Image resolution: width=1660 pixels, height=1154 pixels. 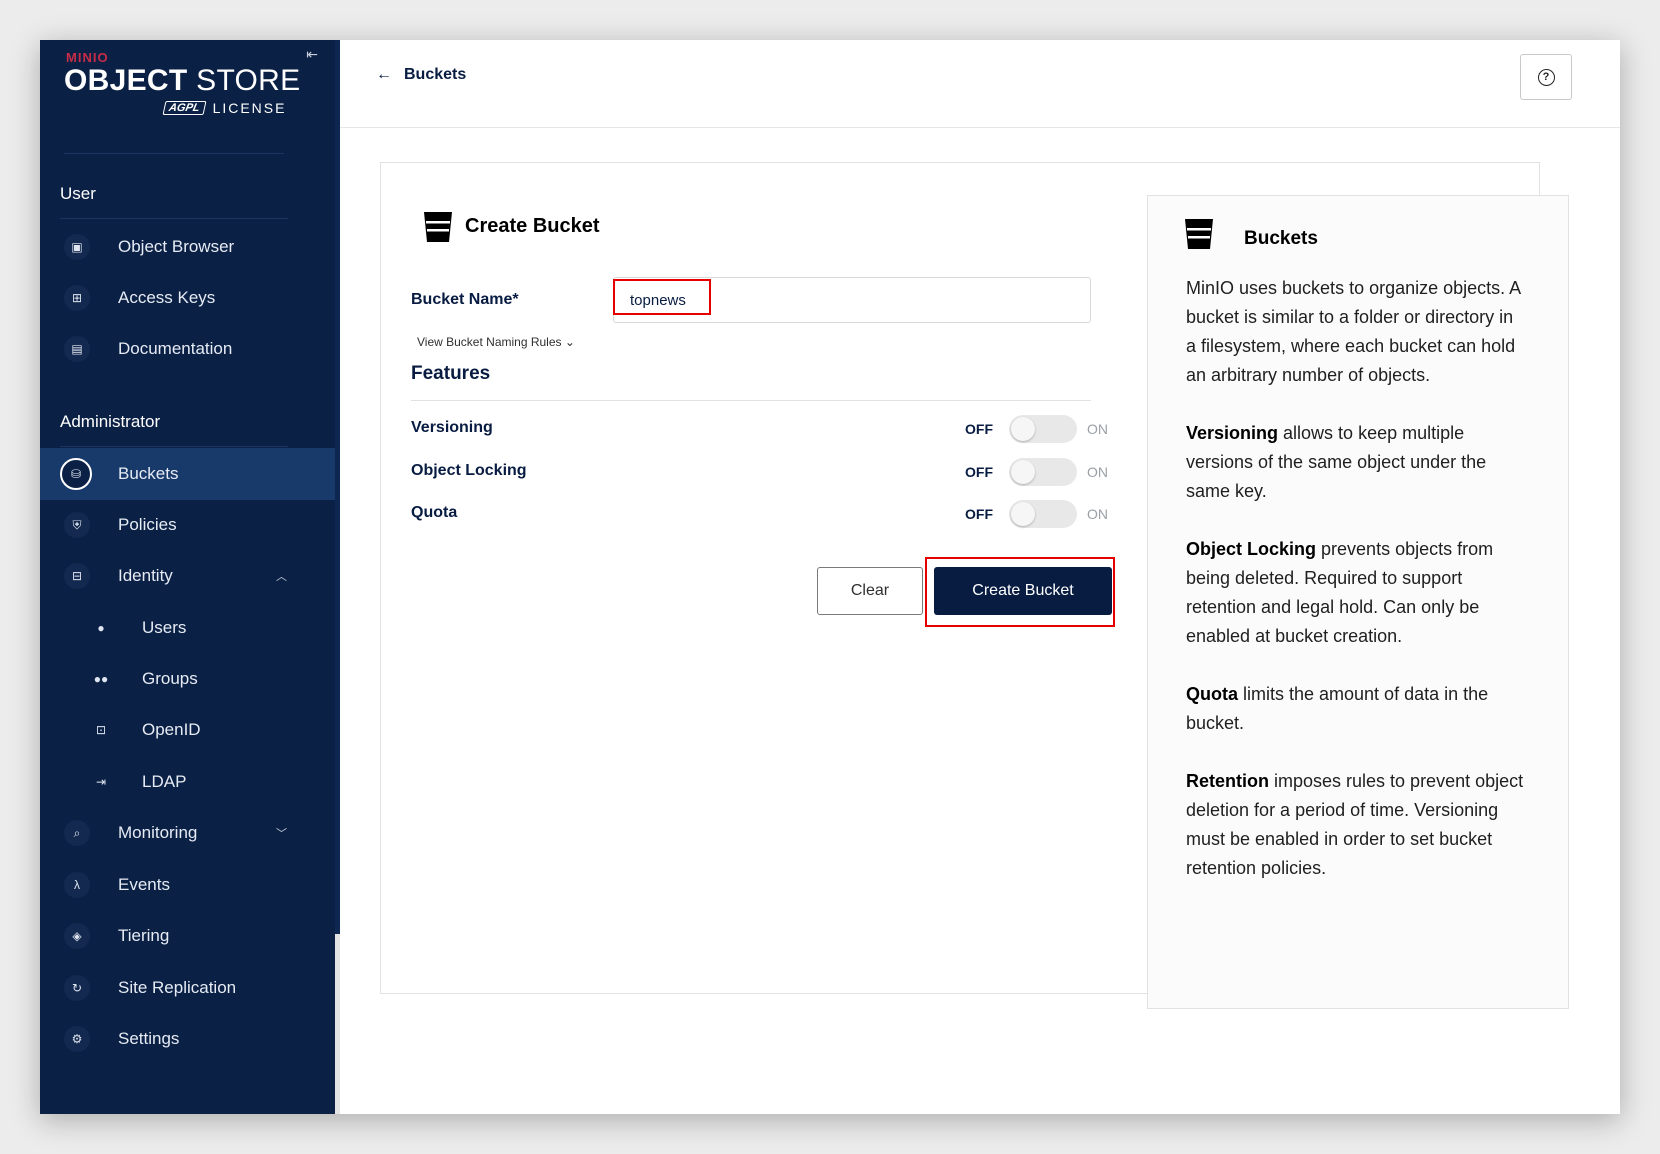 What do you see at coordinates (77, 298) in the screenshot?
I see `access-keys-icon: ⊞` at bounding box center [77, 298].